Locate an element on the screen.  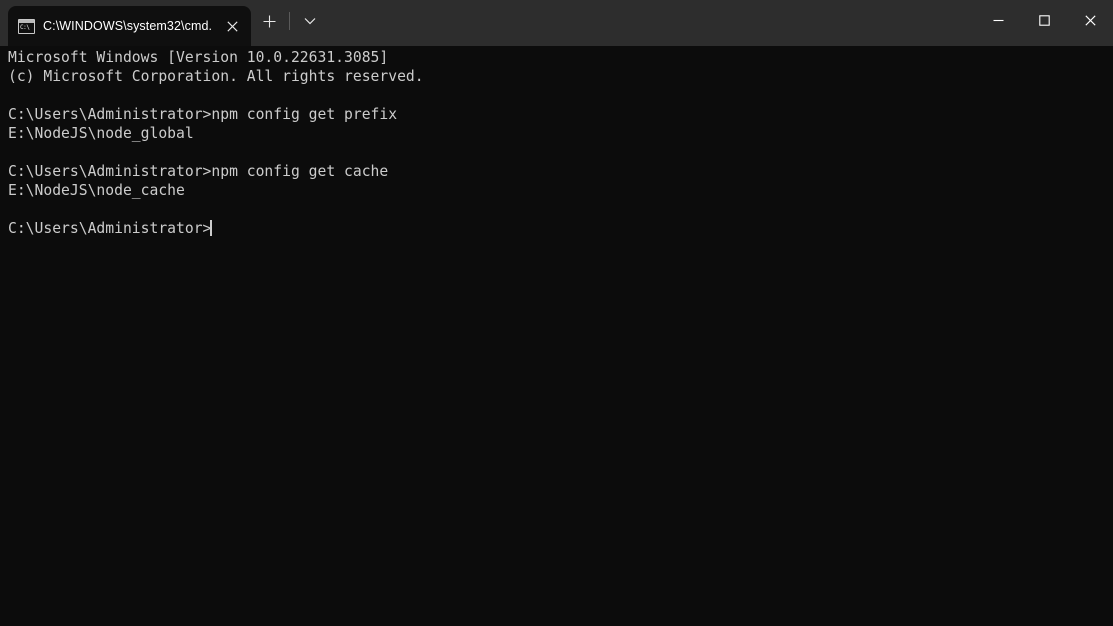
terminal-line: E:\NodeJS\node_cache is located at coordinates (96, 190).